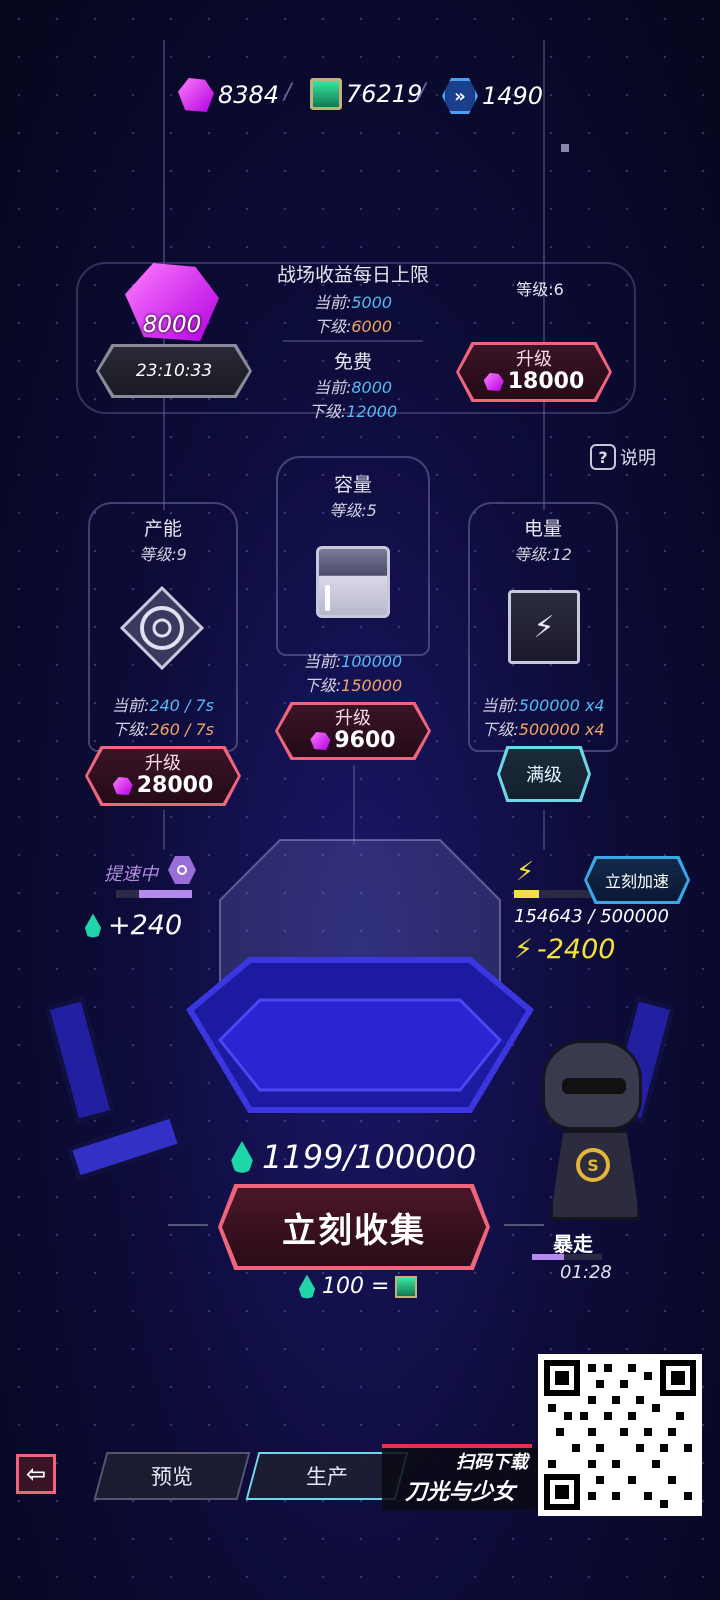 The image size is (720, 1600). Describe the element at coordinates (162, 529) in the screenshot. I see `production-title: 产能` at that location.